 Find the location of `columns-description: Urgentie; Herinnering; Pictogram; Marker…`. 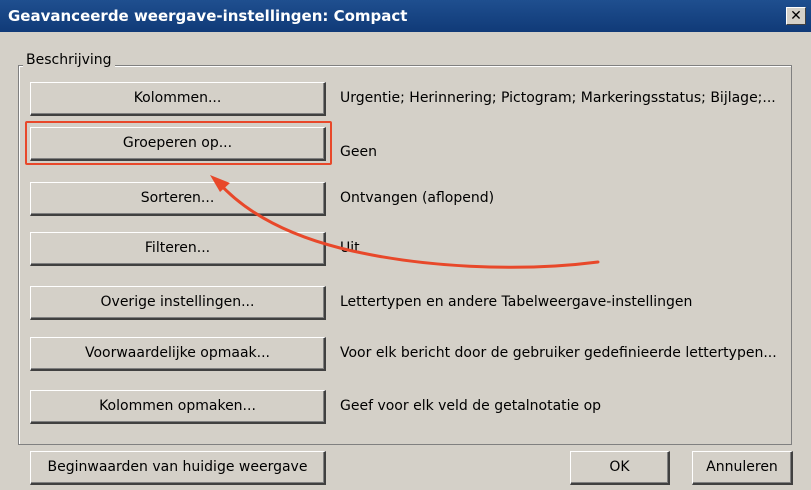

columns-description: Urgentie; Herinnering; Pictogram; Marker… is located at coordinates (558, 98).